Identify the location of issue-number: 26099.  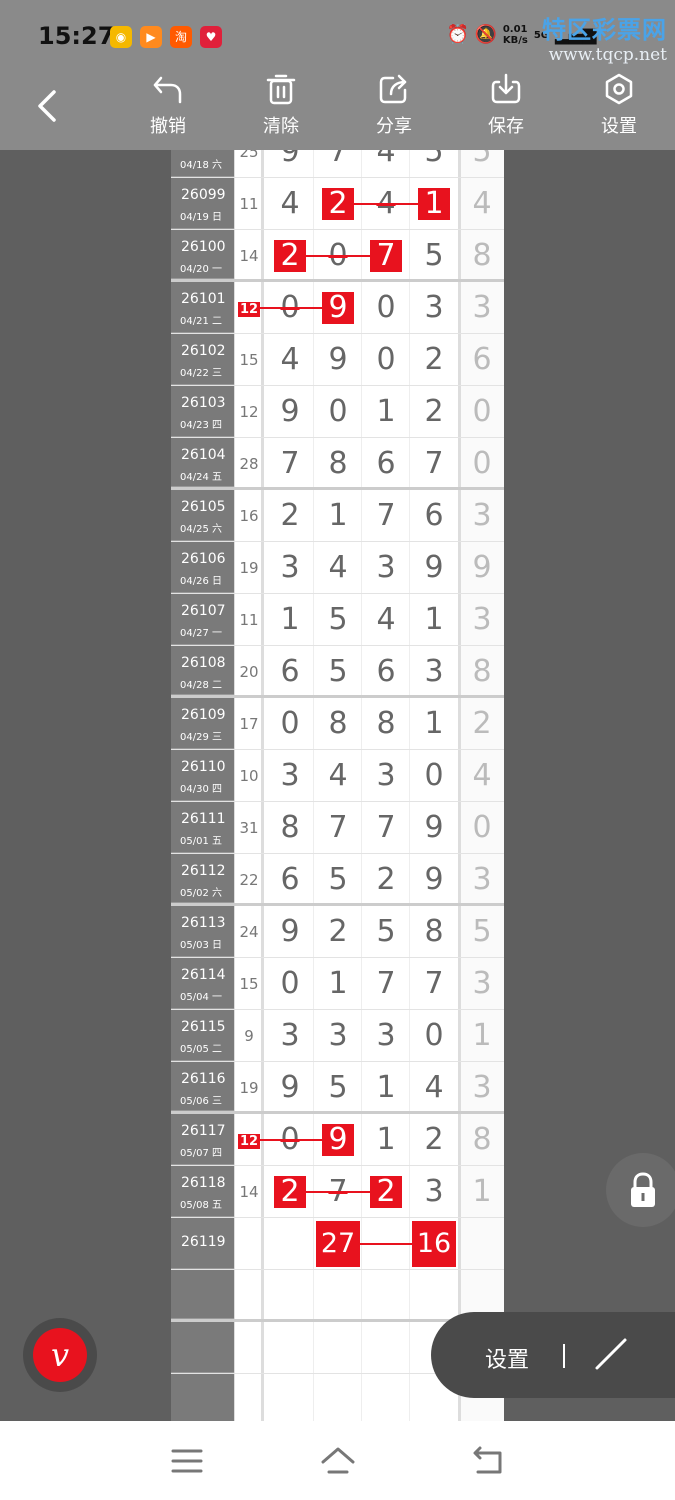
(203, 195).